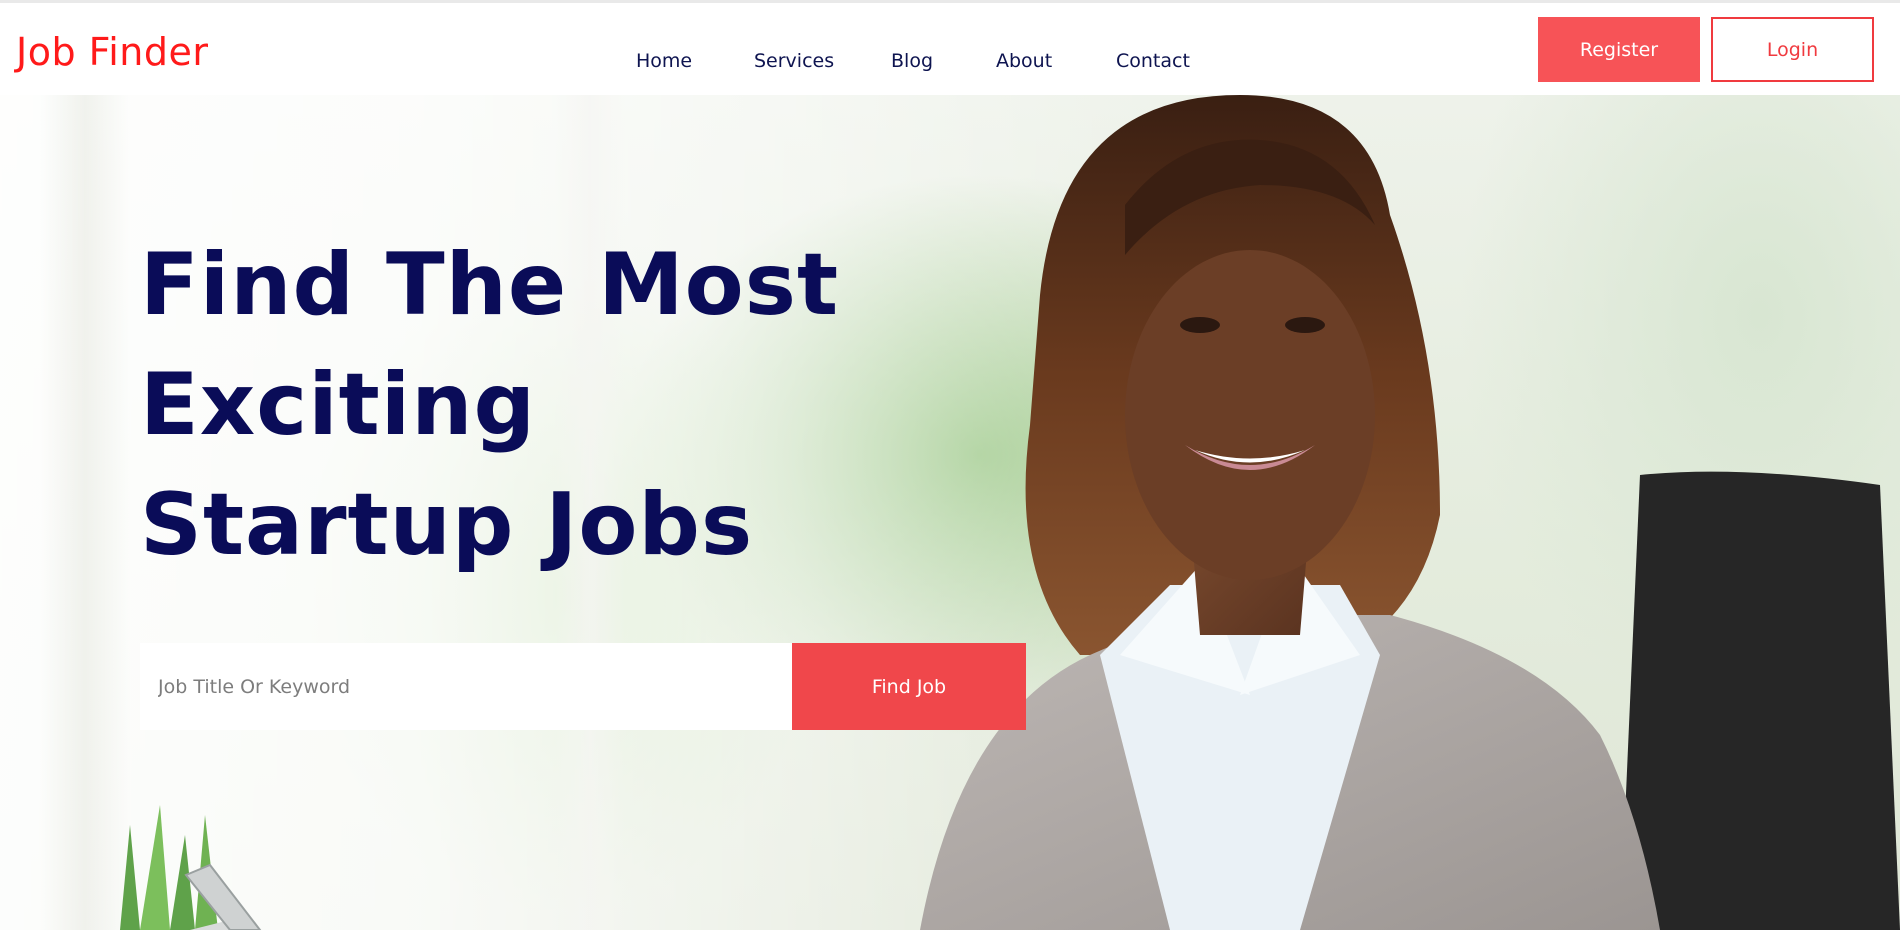  Describe the element at coordinates (912, 61) in the screenshot. I see `nav-blog: Blog` at that location.